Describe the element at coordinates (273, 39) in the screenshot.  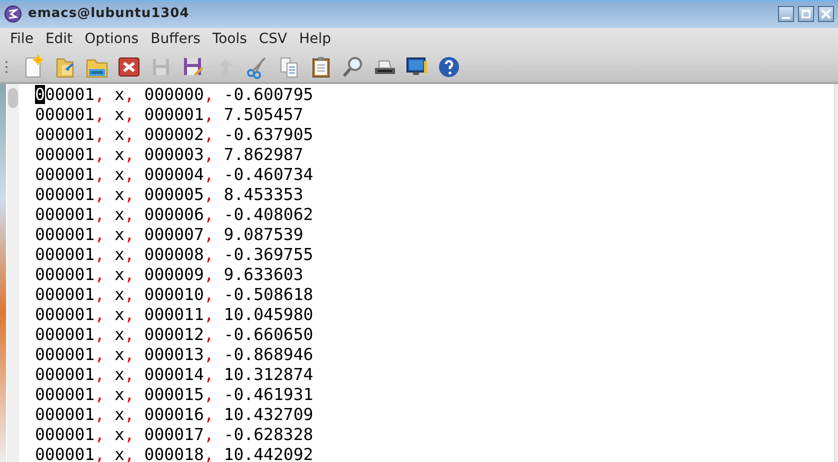
I see `menu-item: CSV` at that location.